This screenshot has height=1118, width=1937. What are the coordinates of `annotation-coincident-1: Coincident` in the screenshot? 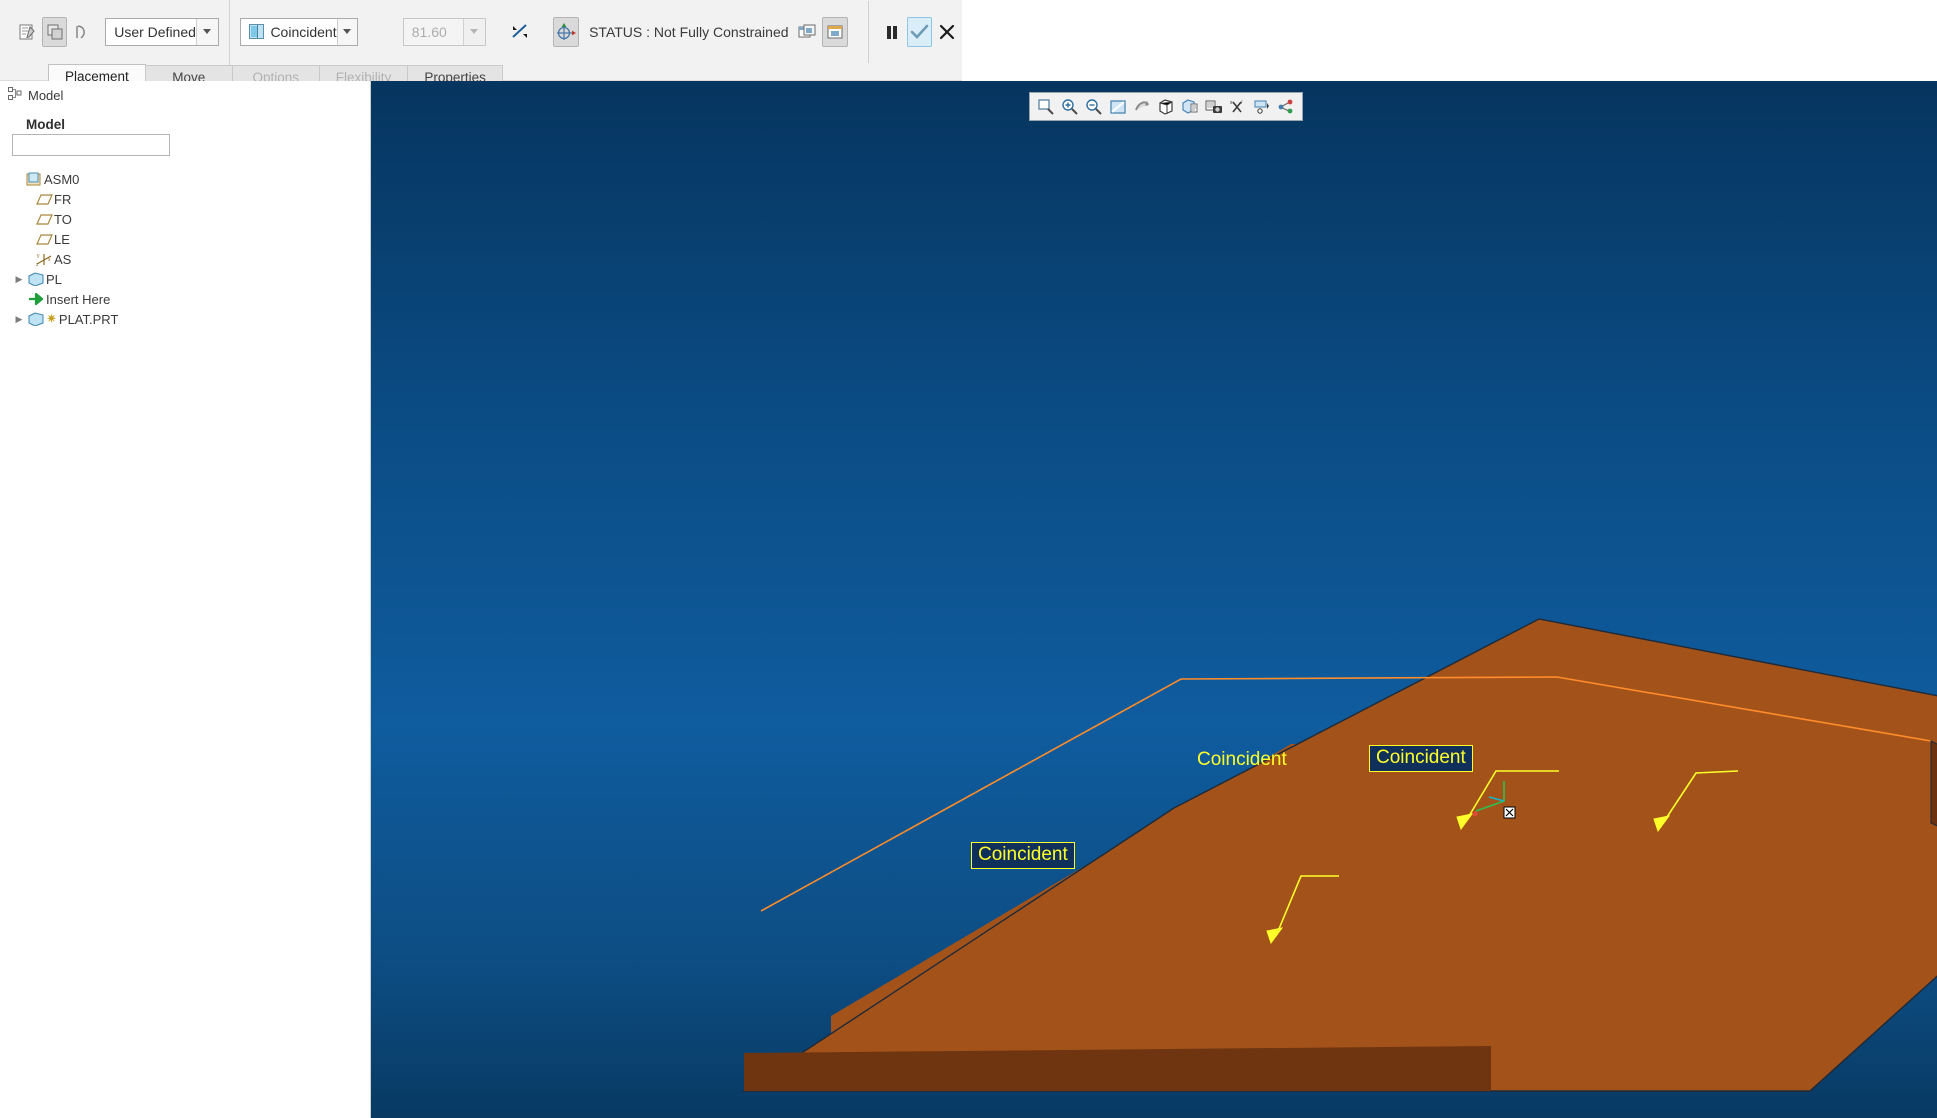 It's located at (1242, 760).